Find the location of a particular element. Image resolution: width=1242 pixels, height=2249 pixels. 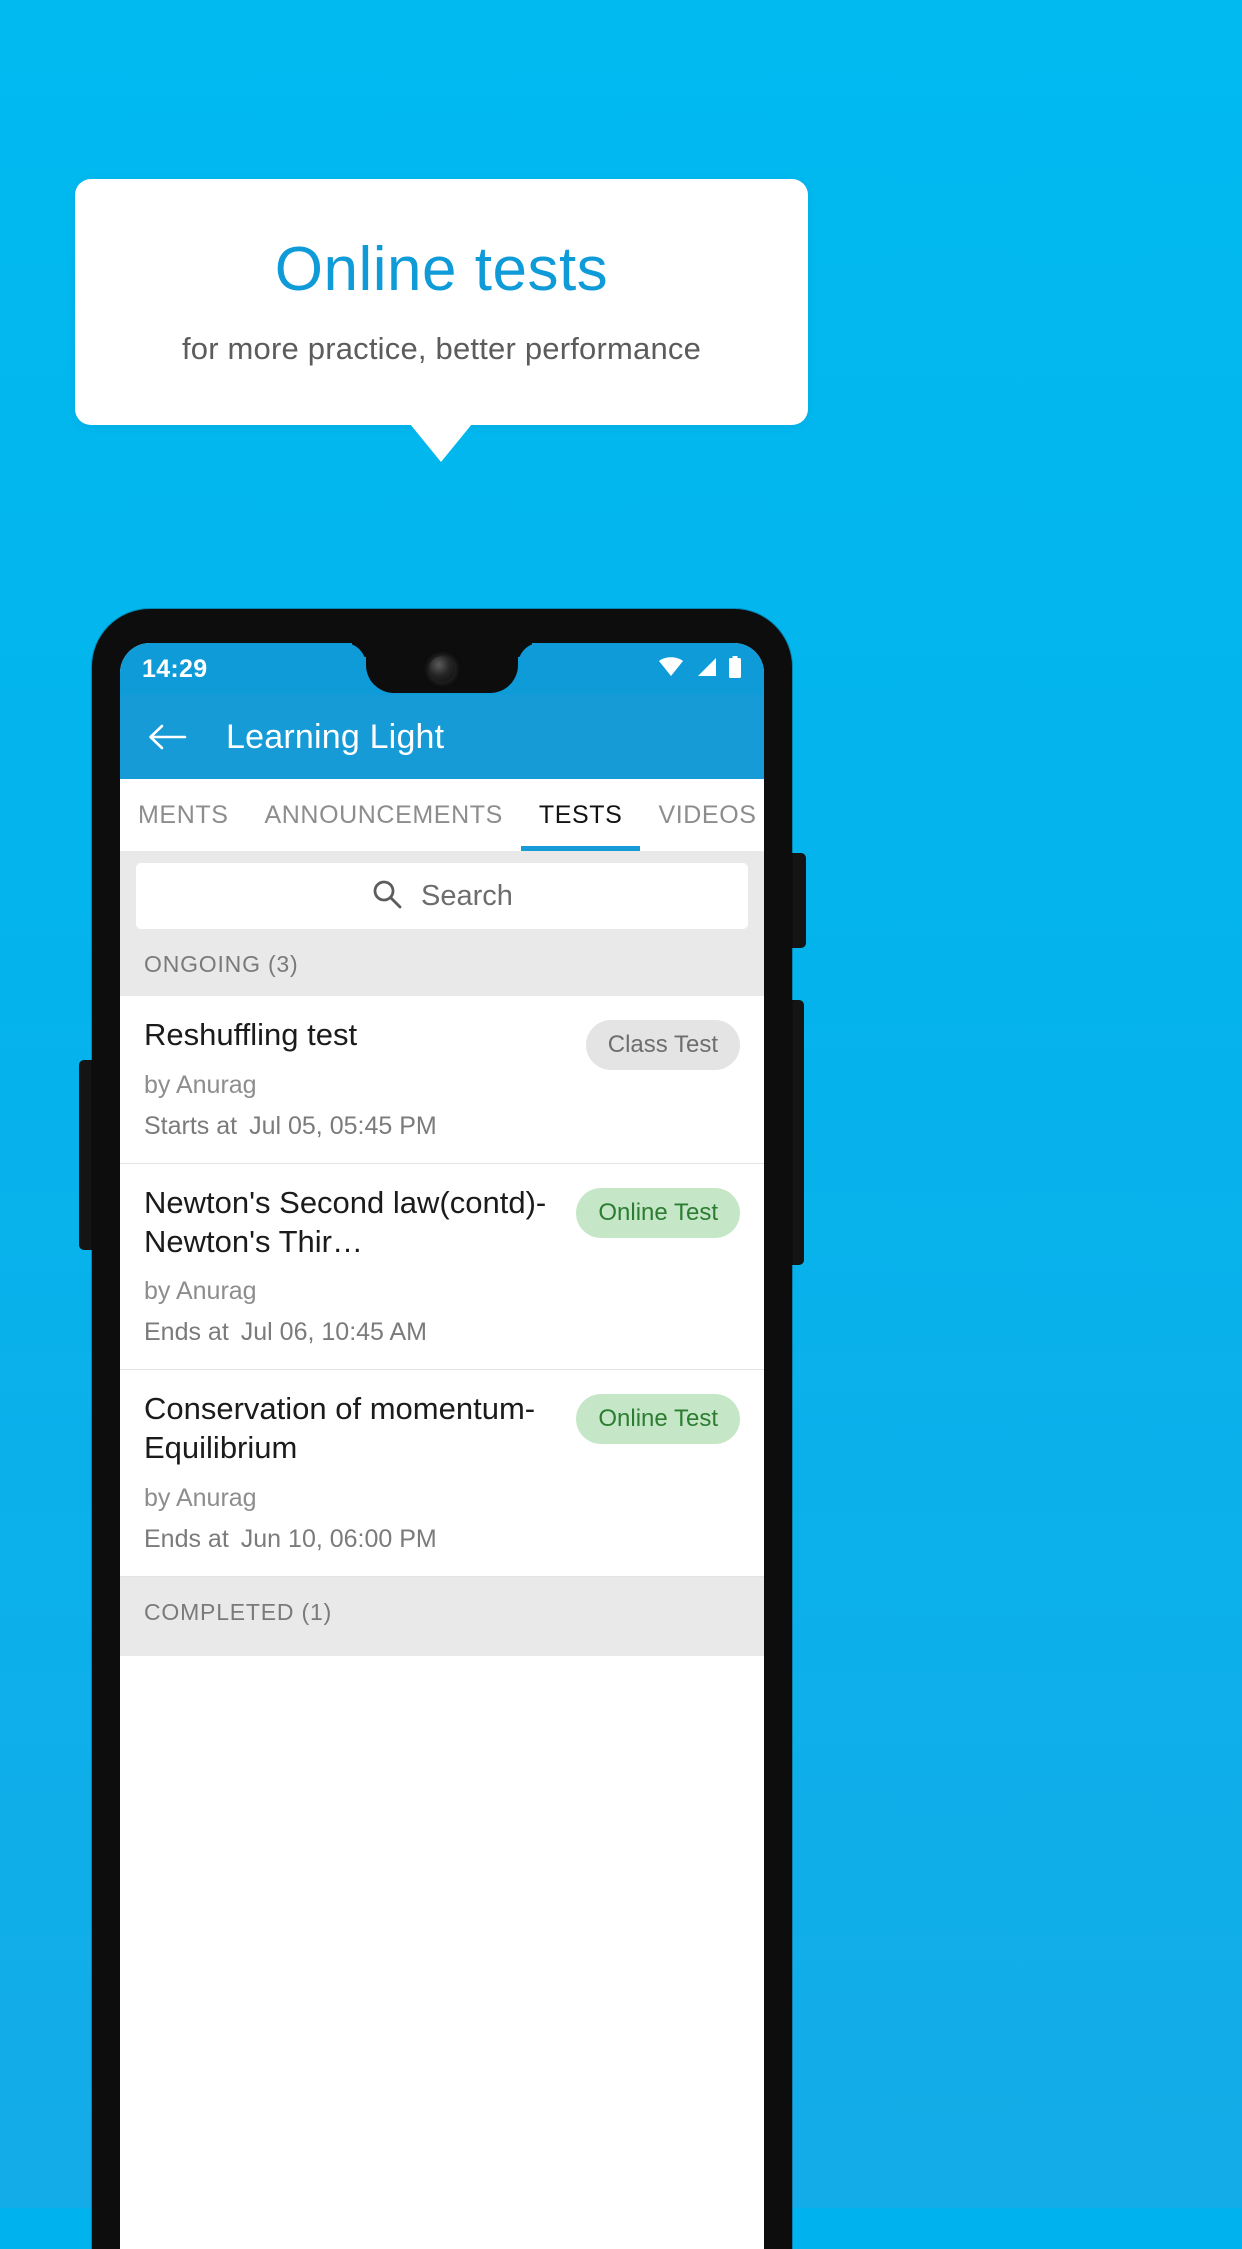

test-time: Ends at Jun 10, 06:00 PM is located at coordinates (353, 1539).